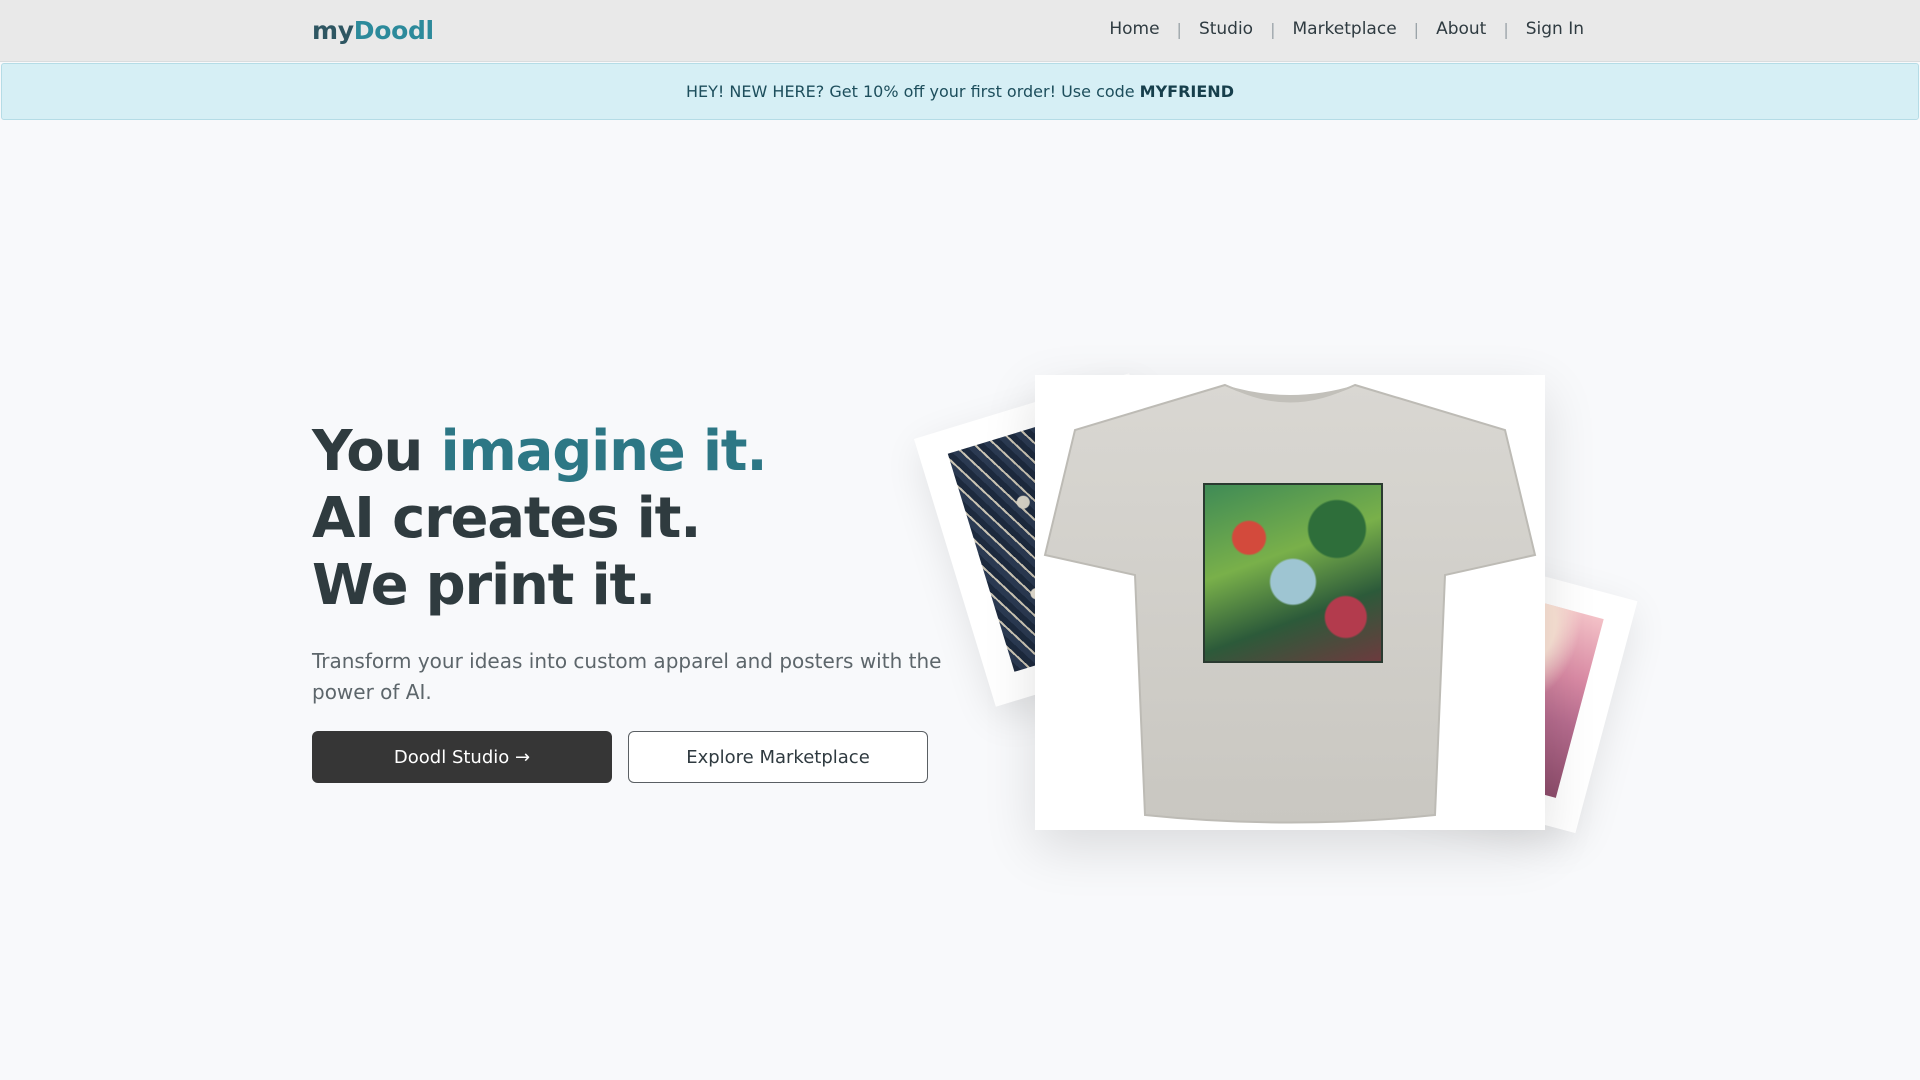 The image size is (1920, 1080). Describe the element at coordinates (462, 757) in the screenshot. I see `doodl-studio-button: Doodl Studio →` at that location.